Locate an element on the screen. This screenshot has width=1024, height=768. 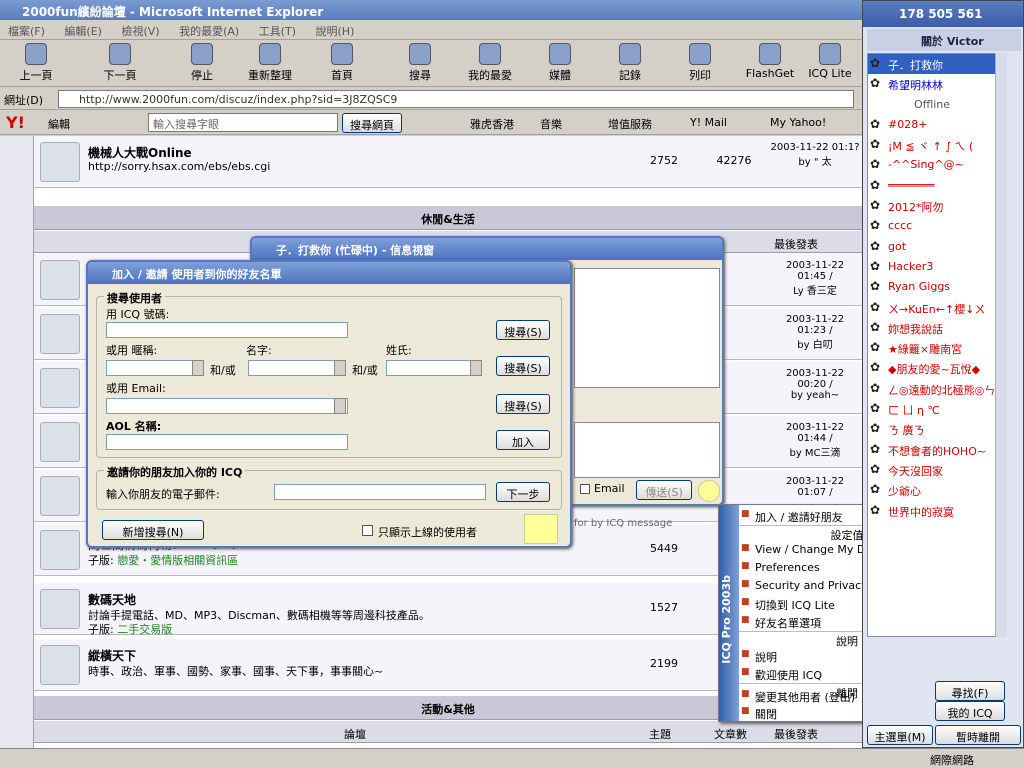
aol-input is located at coordinates (227, 442).